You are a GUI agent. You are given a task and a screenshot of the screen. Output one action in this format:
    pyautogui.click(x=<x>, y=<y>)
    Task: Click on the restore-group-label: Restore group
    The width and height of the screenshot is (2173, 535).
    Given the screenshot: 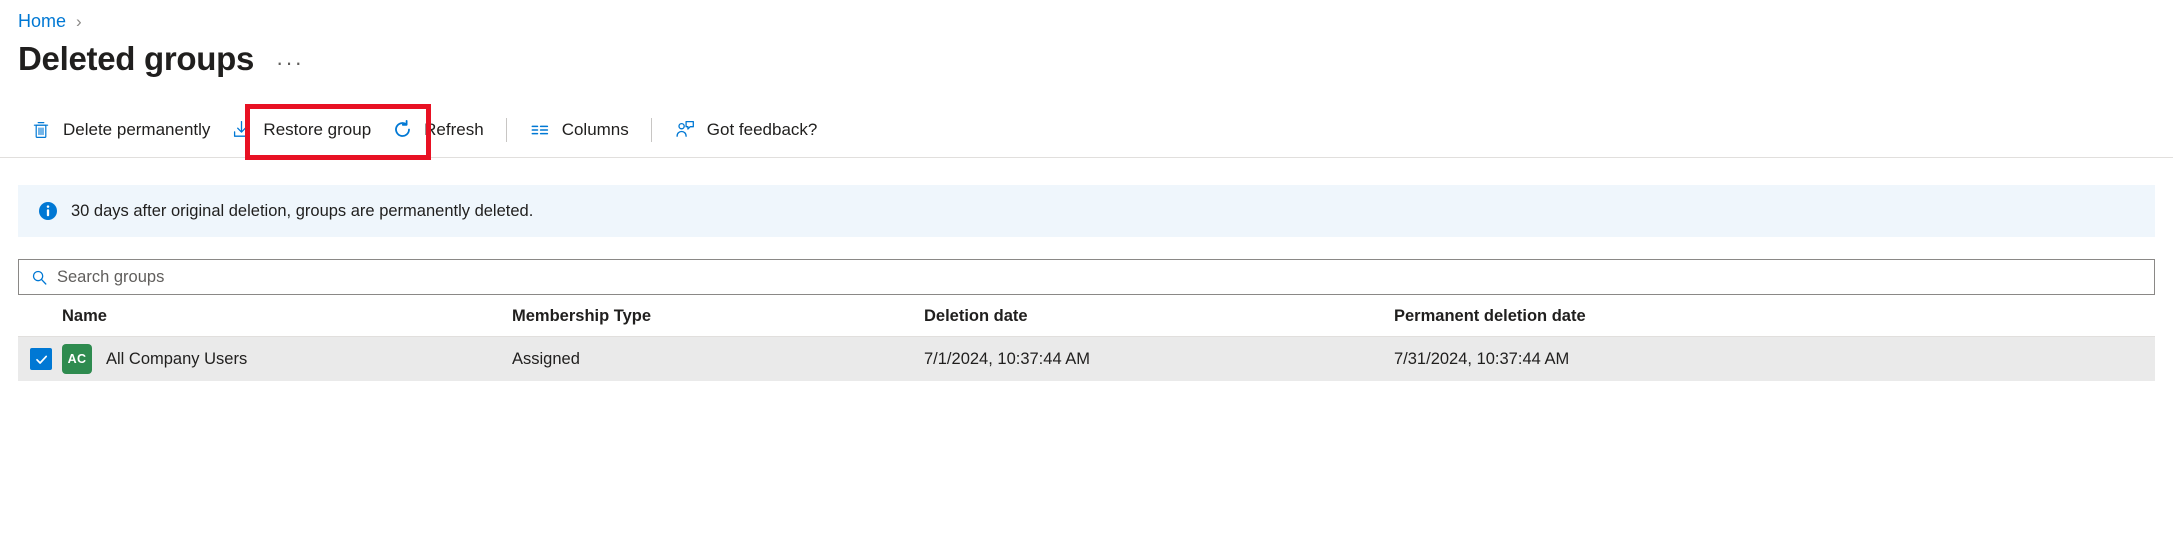 What is the action you would take?
    pyautogui.click(x=317, y=129)
    